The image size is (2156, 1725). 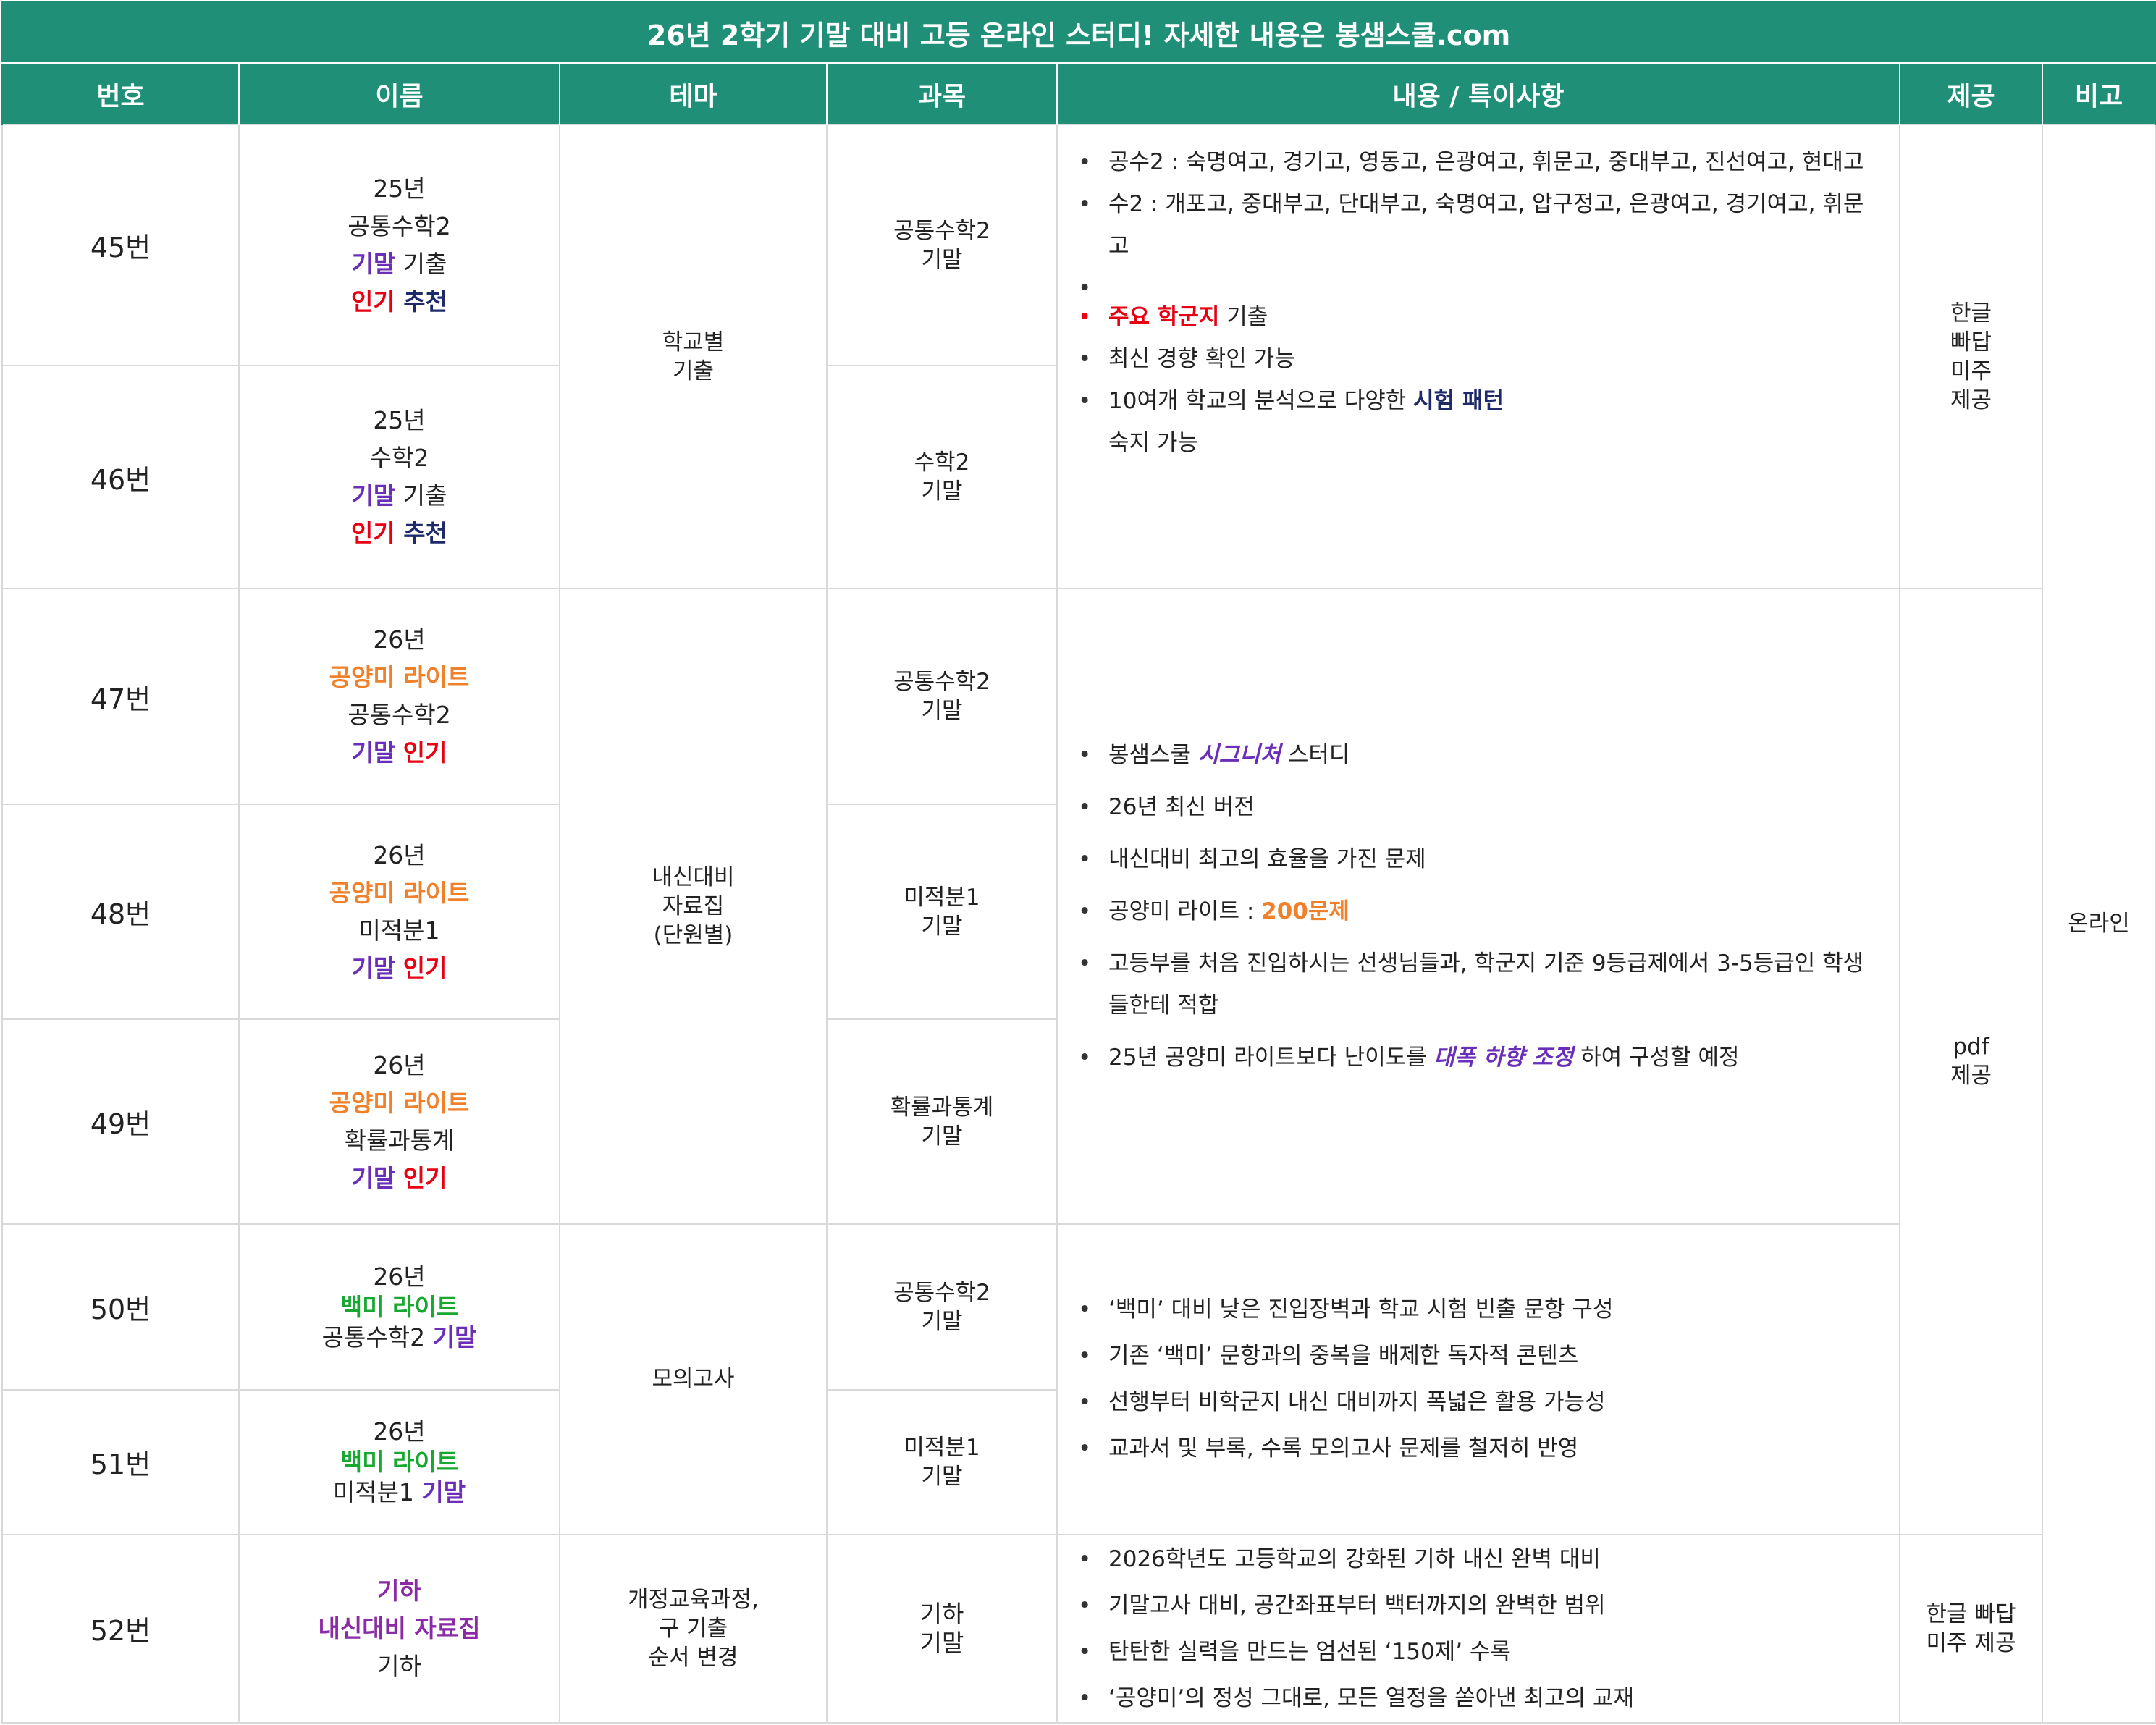 I want to click on content-bullet: 탄탄한 실력을 만드는 엄선된 ‘150제’ 수록, so click(x=1477, y=1652).